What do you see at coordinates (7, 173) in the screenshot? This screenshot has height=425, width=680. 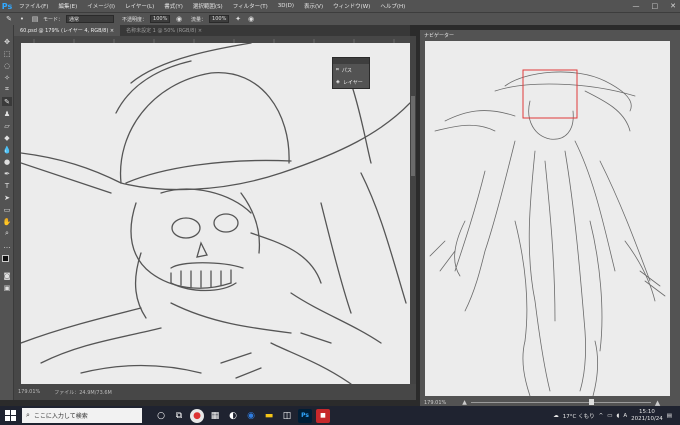 I see `pen-tool-icon: ✒` at bounding box center [7, 173].